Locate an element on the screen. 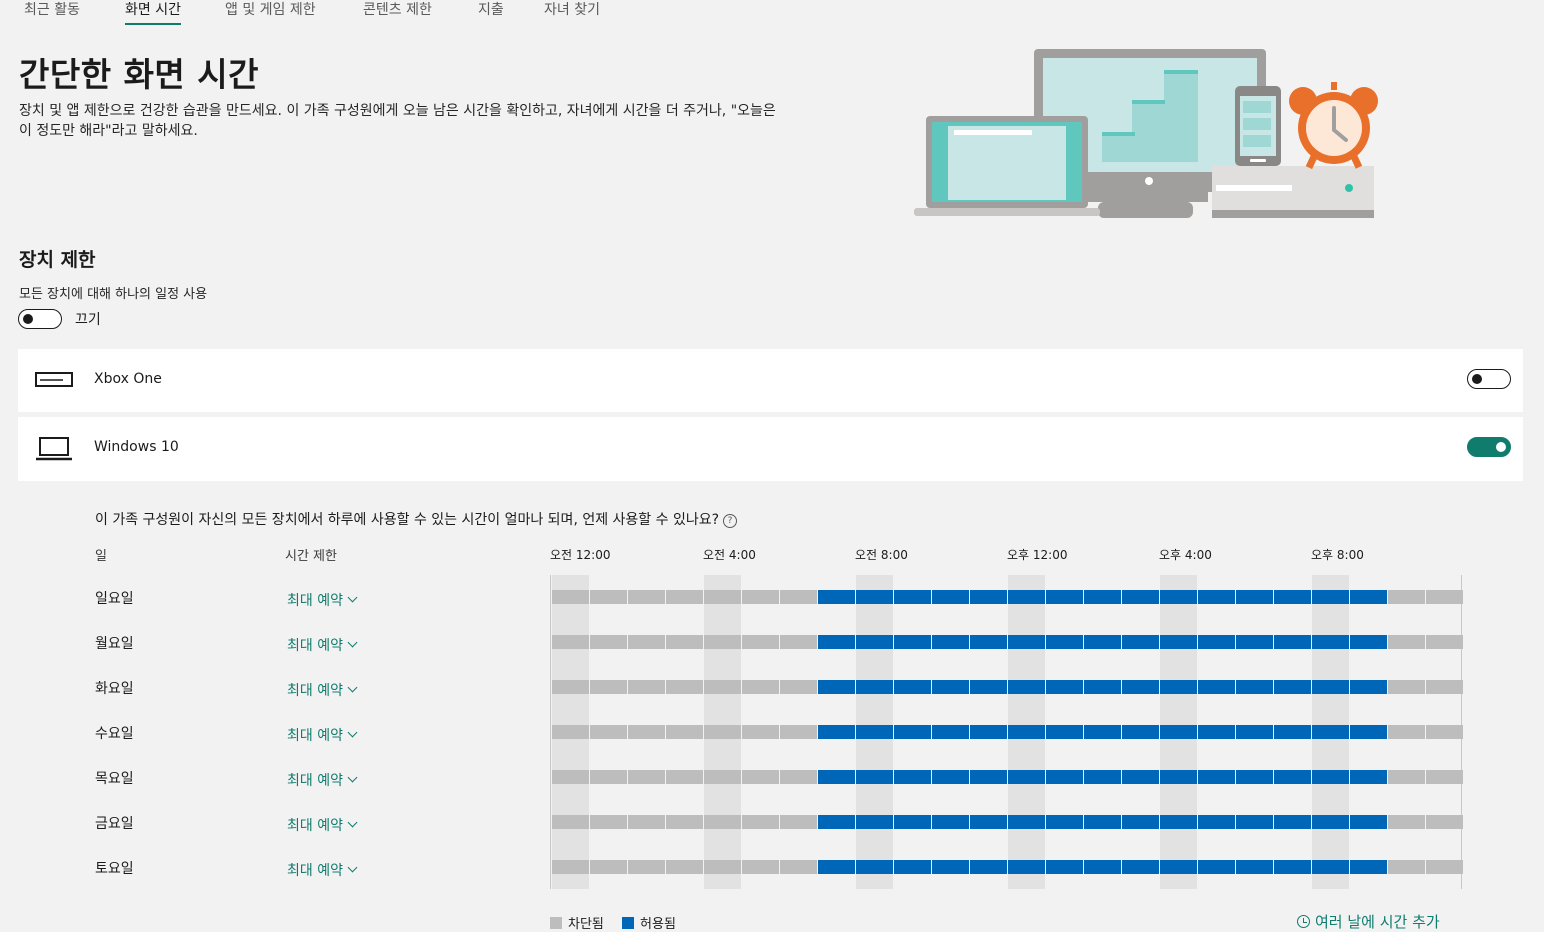 The height and width of the screenshot is (932, 1544). tab-spending: 지출 is located at coordinates (491, 9).